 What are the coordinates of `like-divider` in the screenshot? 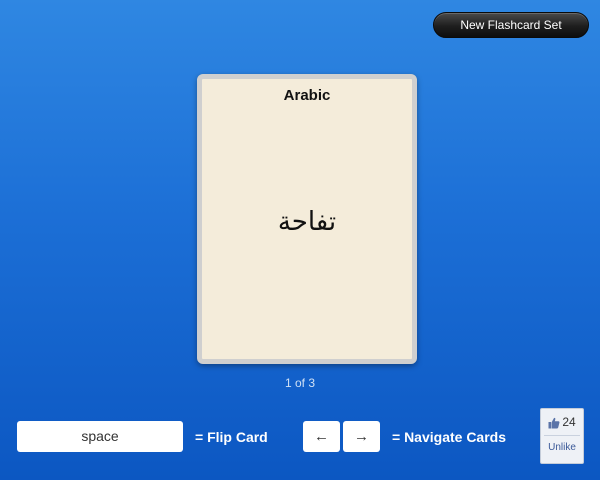 It's located at (562, 435).